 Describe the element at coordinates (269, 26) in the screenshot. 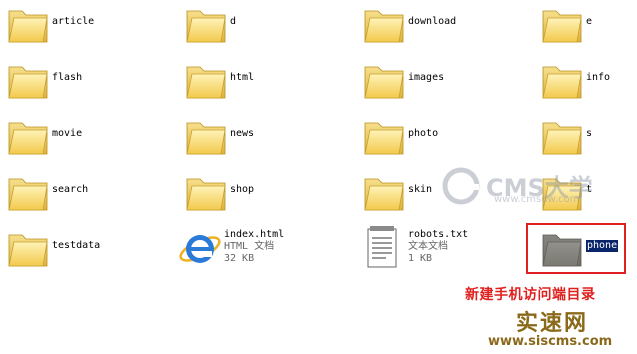

I see `folder-d: d` at that location.